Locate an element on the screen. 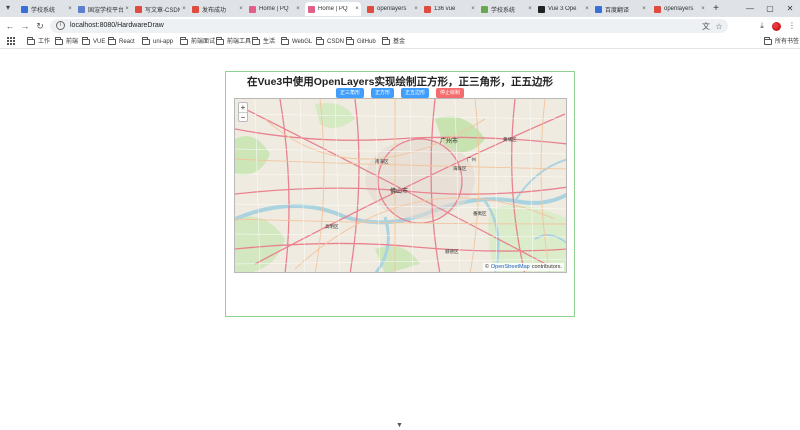 The width and height of the screenshot is (800, 430). bookmark-folder: 生活 is located at coordinates (263, 42).